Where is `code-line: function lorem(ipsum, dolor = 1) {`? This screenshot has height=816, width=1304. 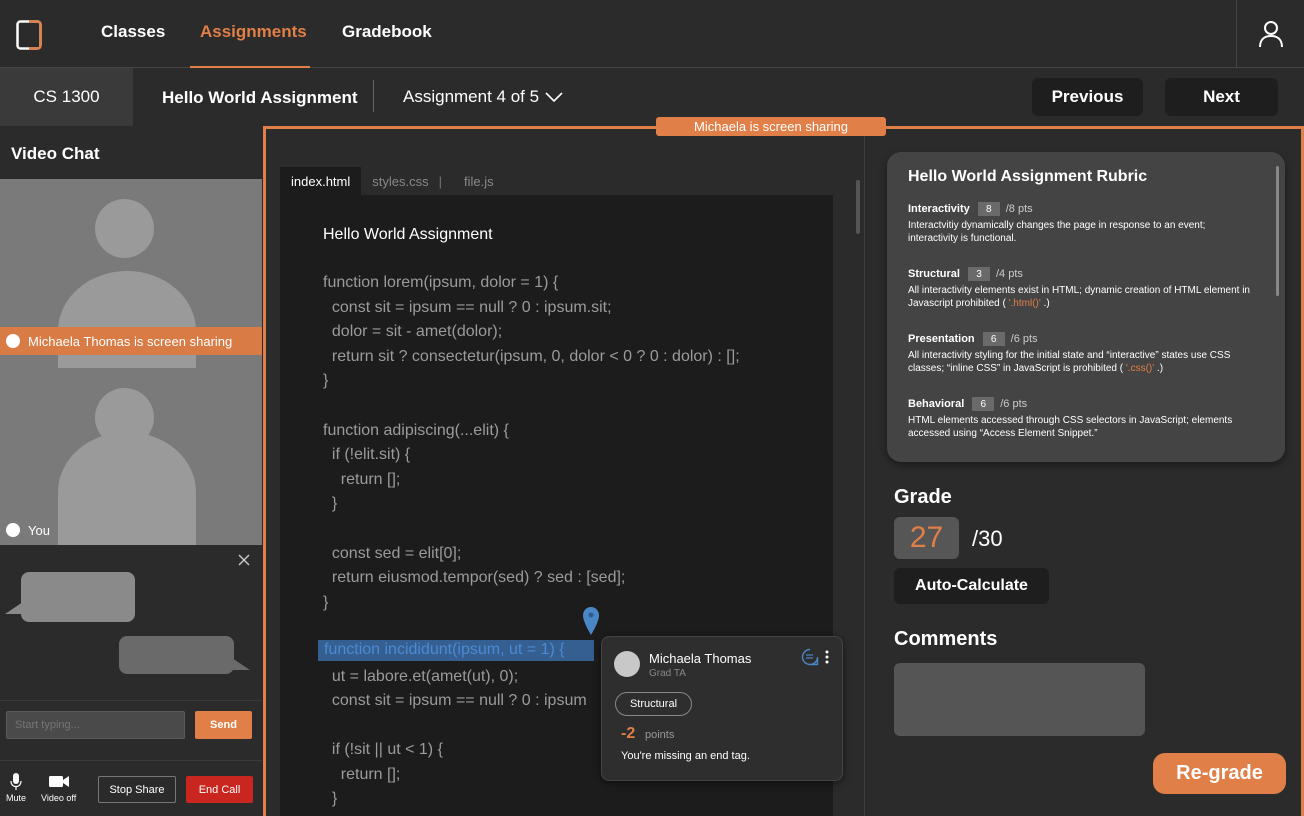 code-line: function lorem(ipsum, dolor = 1) { is located at coordinates (441, 282).